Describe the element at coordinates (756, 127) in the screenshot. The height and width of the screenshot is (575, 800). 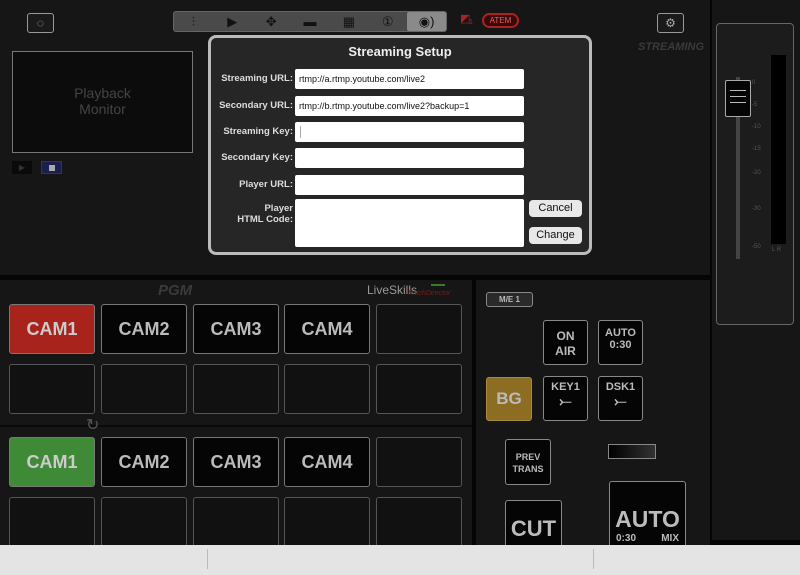
I see `fader-scale-label: -10` at that location.